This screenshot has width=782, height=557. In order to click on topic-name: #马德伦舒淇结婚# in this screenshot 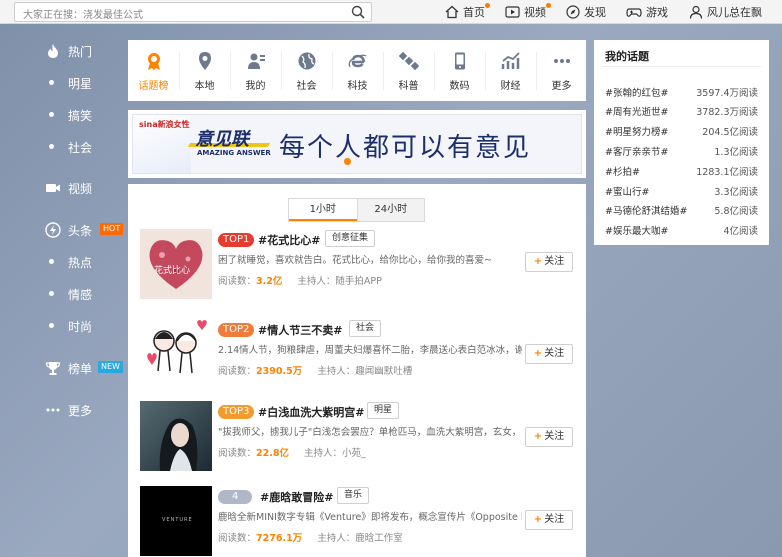, I will do `click(646, 210)`.